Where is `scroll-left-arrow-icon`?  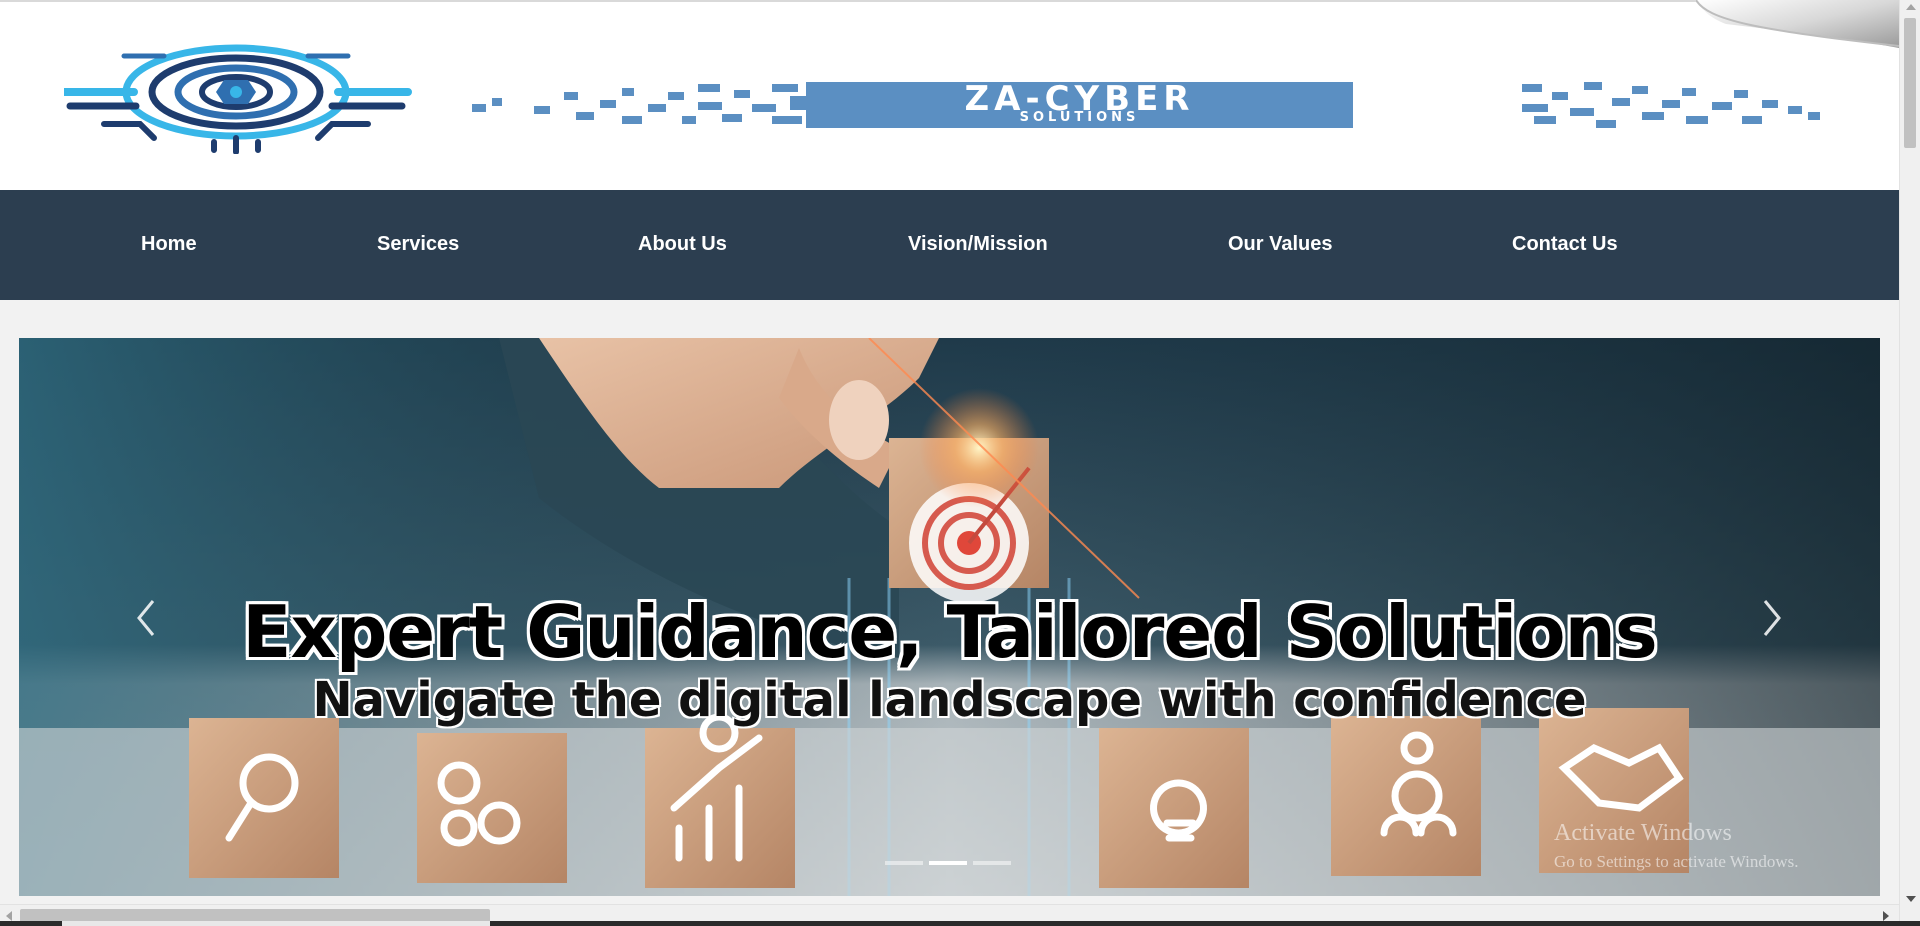
scroll-left-arrow-icon is located at coordinates (9, 916).